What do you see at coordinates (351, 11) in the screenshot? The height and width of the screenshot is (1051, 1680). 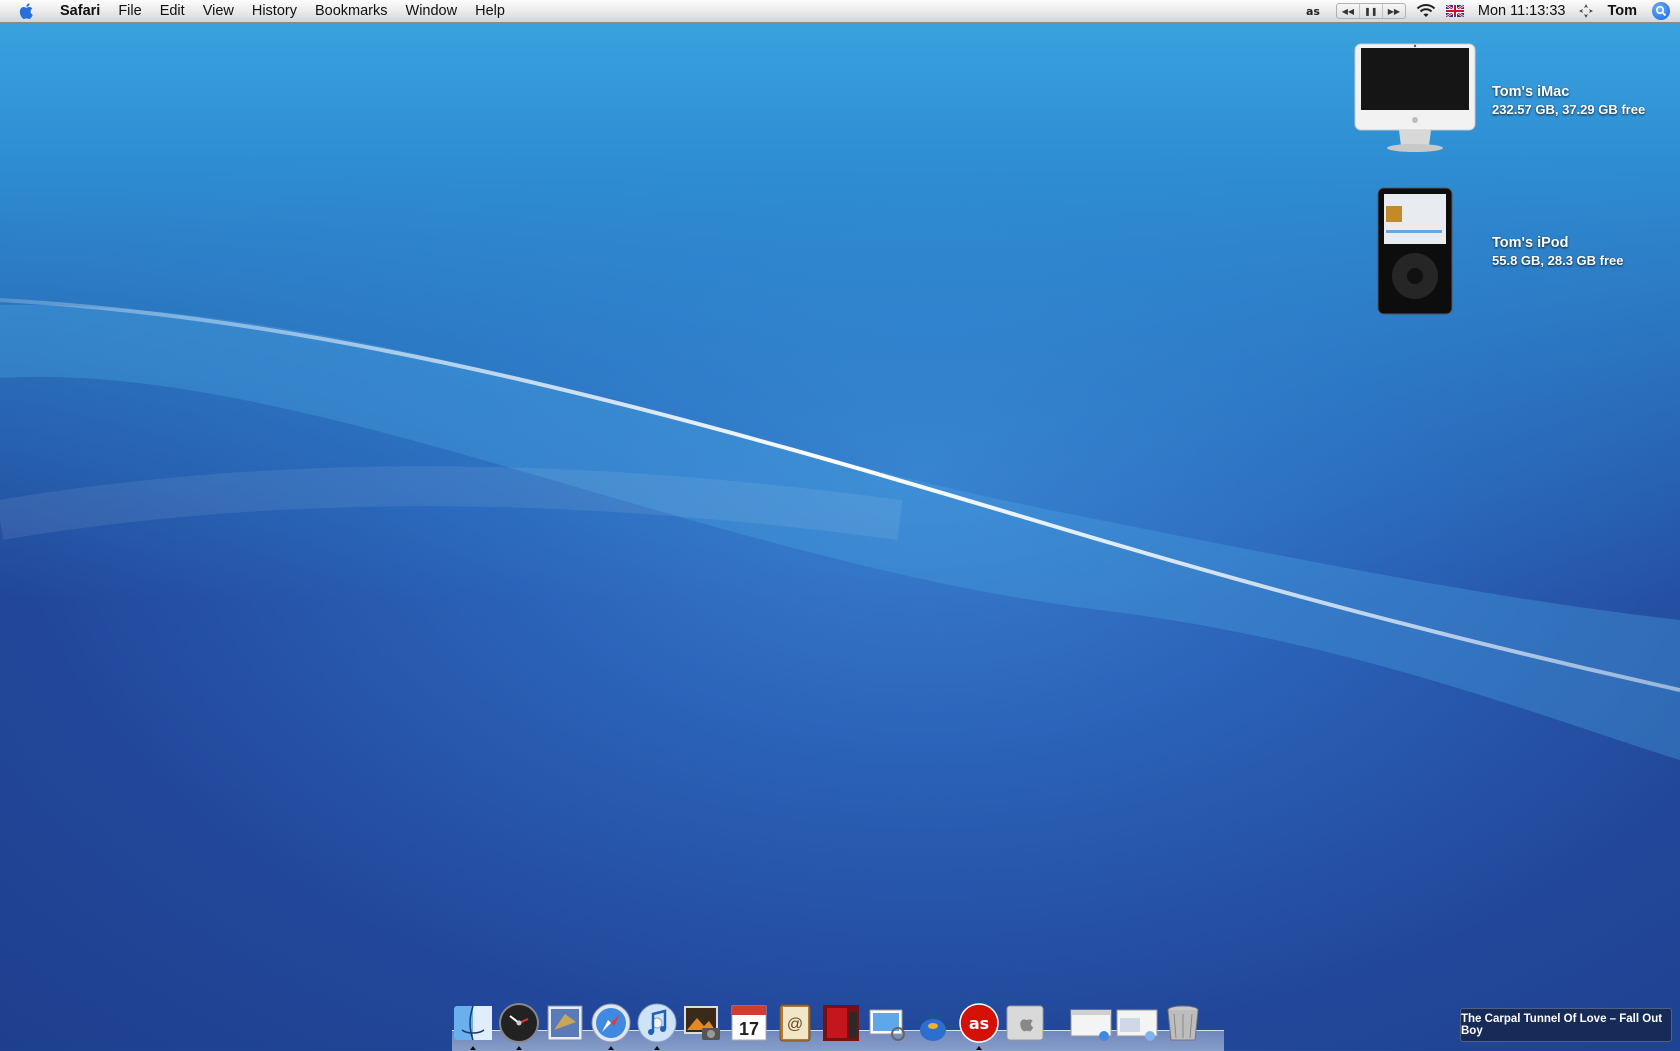 I see `menu-bookmarks: Bookmarks` at bounding box center [351, 11].